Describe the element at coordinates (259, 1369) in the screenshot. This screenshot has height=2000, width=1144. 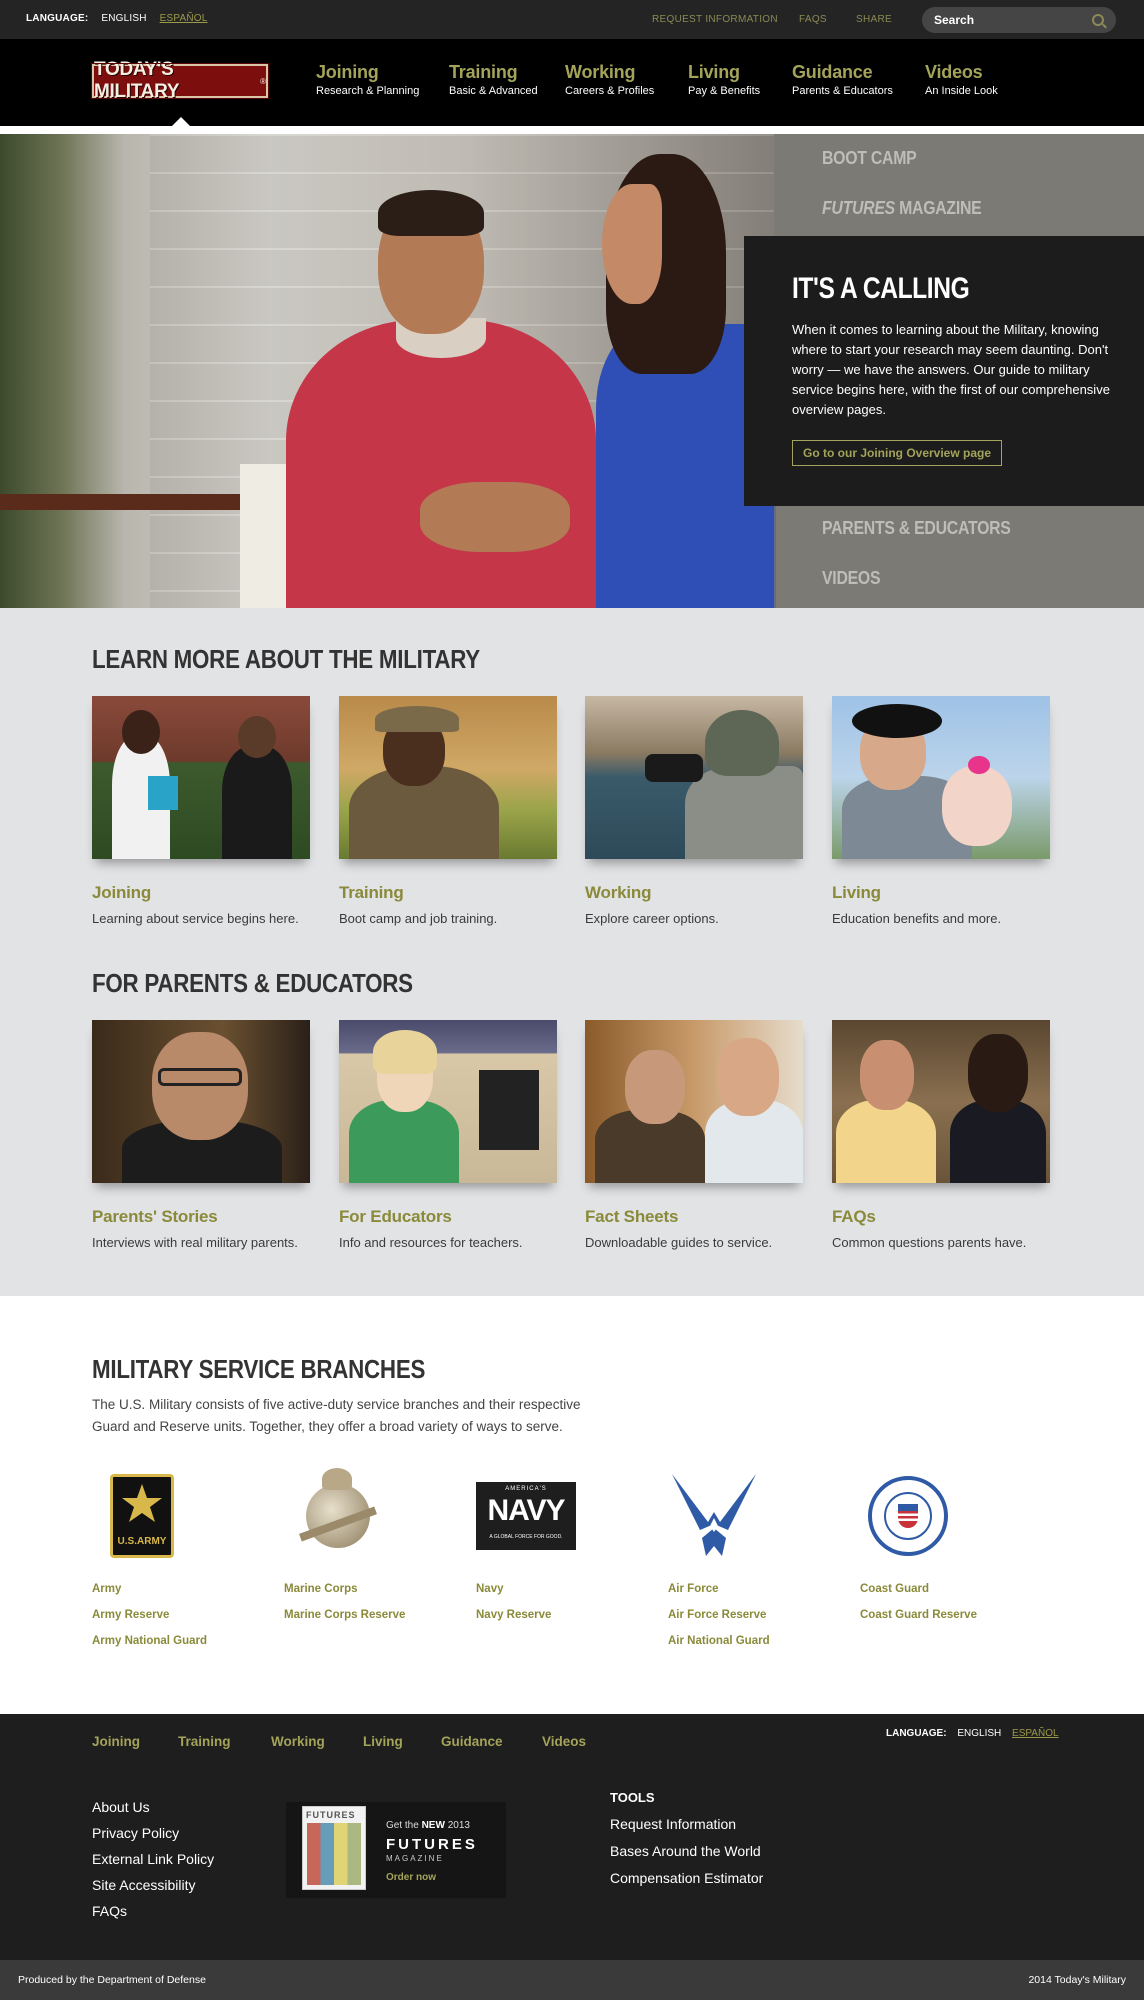
I see `service-branches-title: MILITARY SERVICE BRANCHES` at that location.